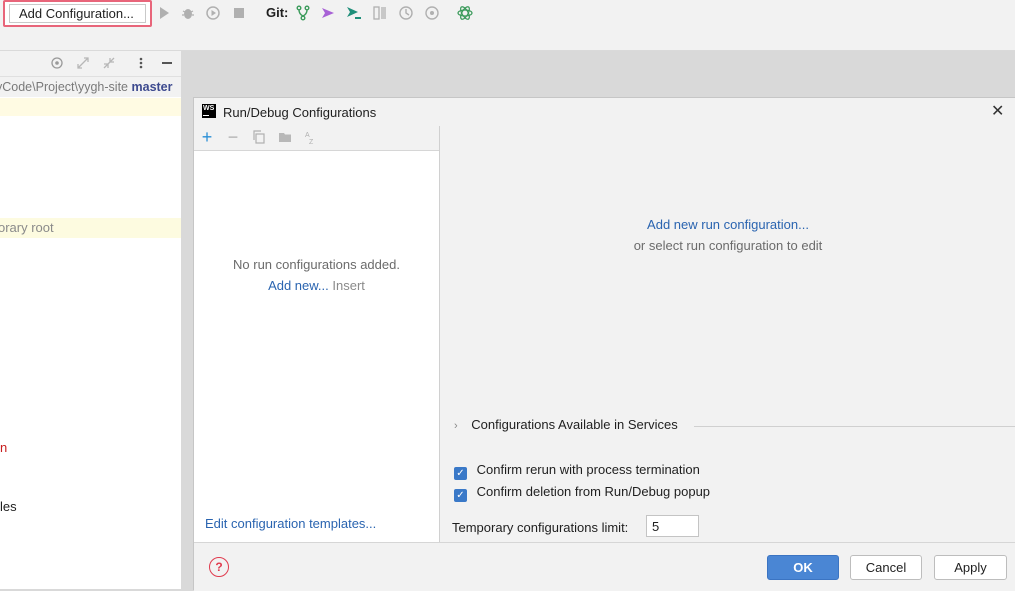  What do you see at coordinates (803, 567) in the screenshot?
I see `ok-button: OK` at bounding box center [803, 567].